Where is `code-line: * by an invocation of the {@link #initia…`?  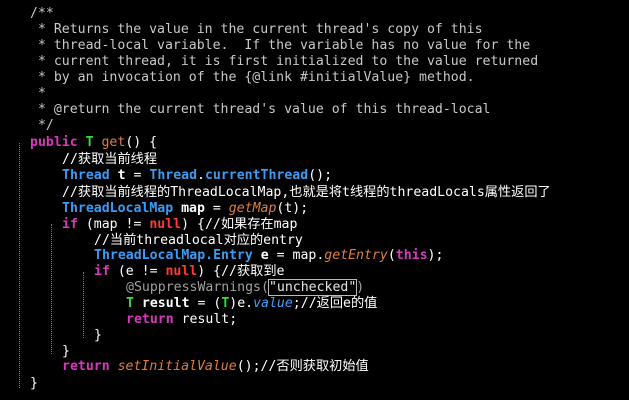
code-line: * by an invocation of the {@link #initia… is located at coordinates (252, 78).